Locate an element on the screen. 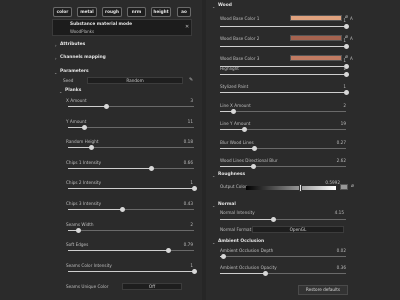 The width and height of the screenshot is (400, 300). y-amount-label: Y Amount is located at coordinates (76, 121).